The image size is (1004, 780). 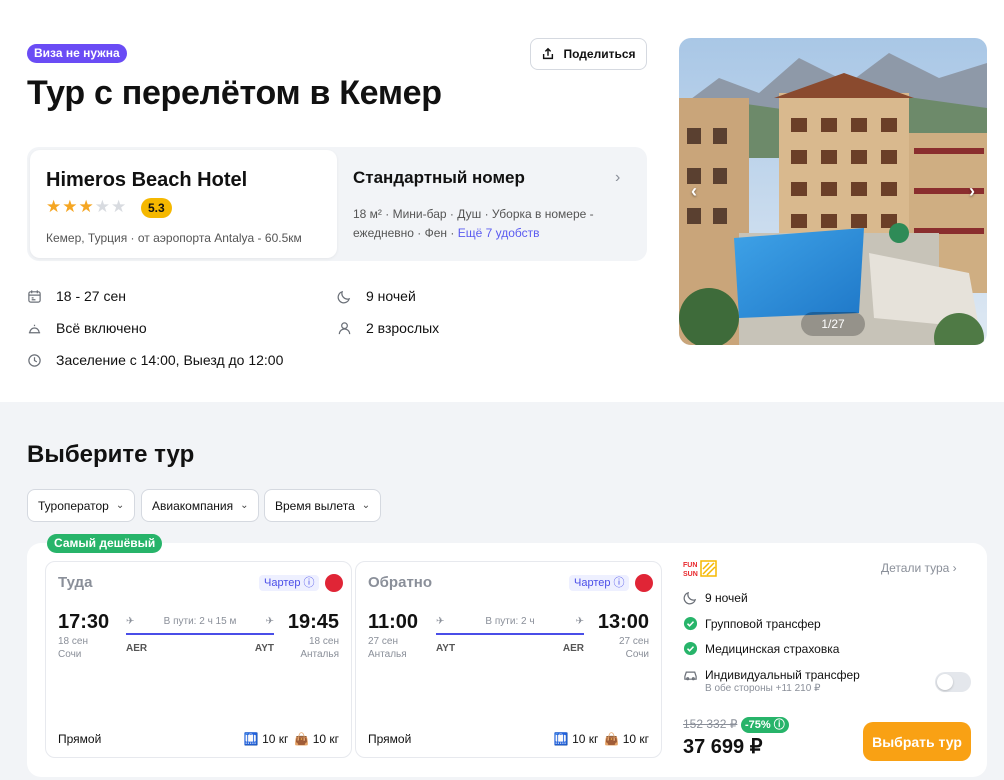 I want to click on carry-on-bag: 🛄 10 кг, so click(x=576, y=739).